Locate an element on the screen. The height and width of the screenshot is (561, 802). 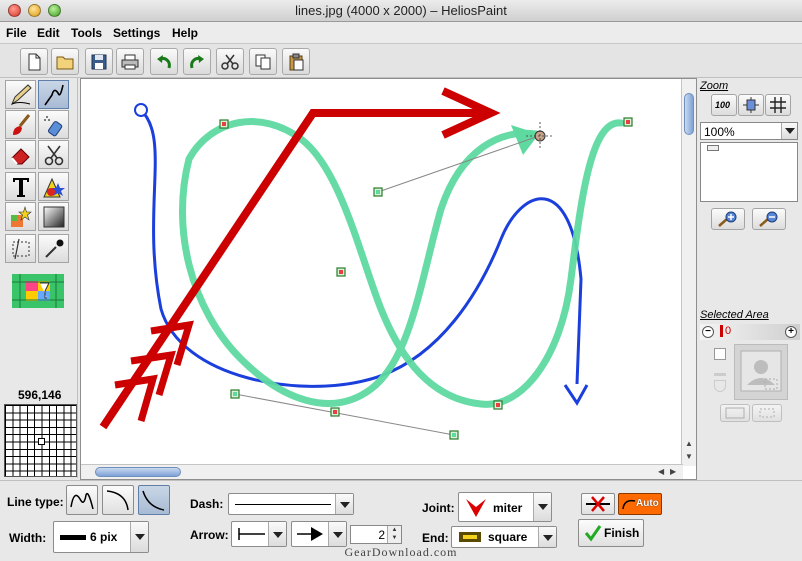
menu-edit: Edit is located at coordinates (48, 33).